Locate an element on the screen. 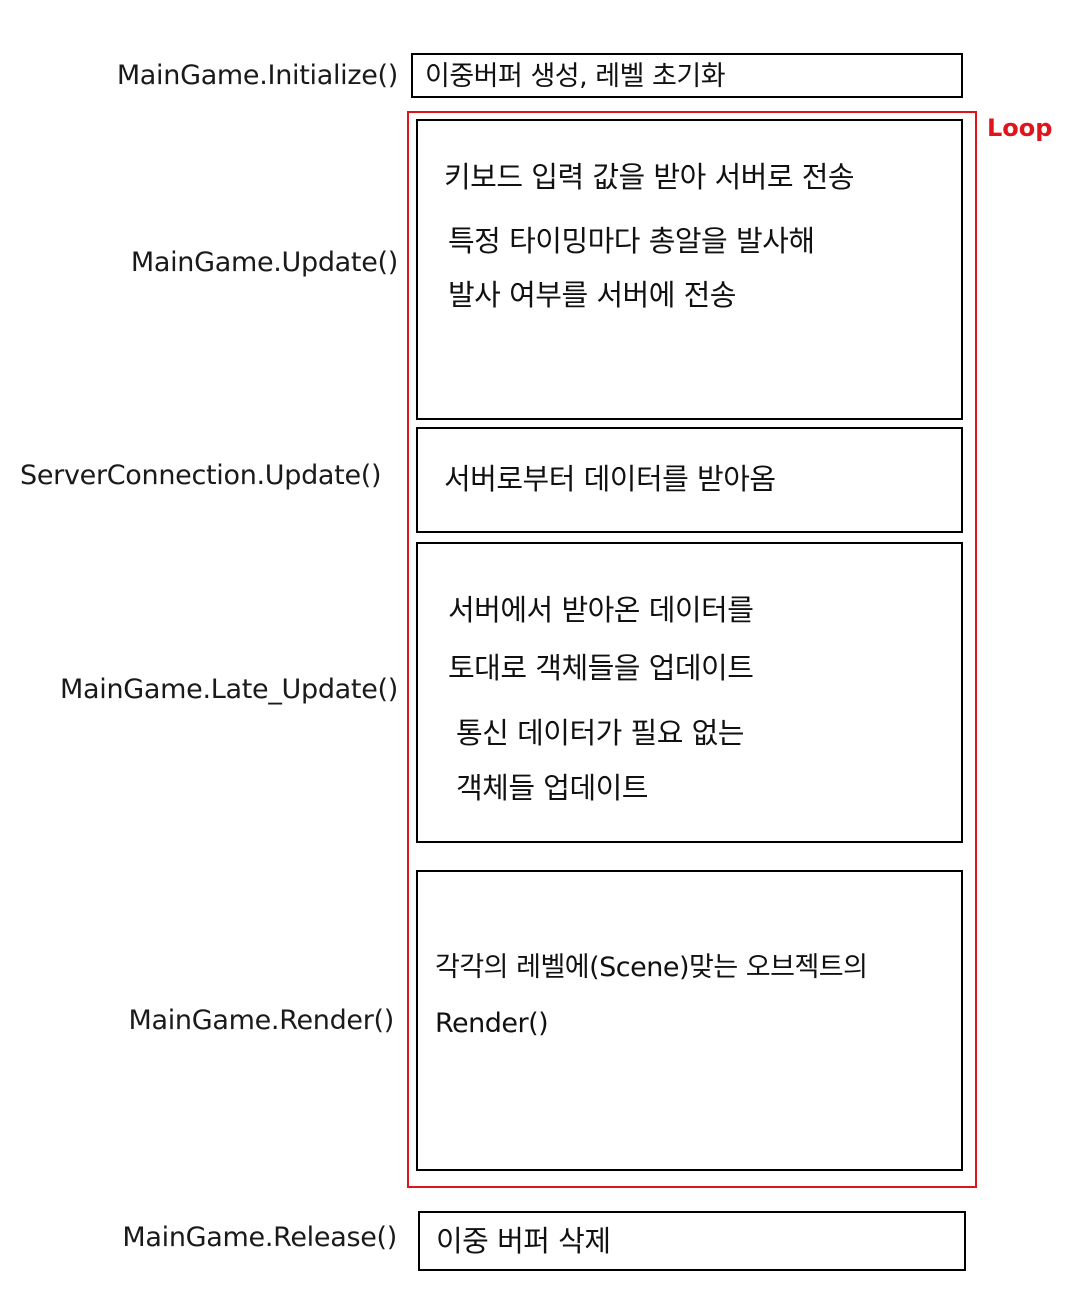  update-text-line-3: 발사 여부를 서버에 전송 is located at coordinates (592, 295).